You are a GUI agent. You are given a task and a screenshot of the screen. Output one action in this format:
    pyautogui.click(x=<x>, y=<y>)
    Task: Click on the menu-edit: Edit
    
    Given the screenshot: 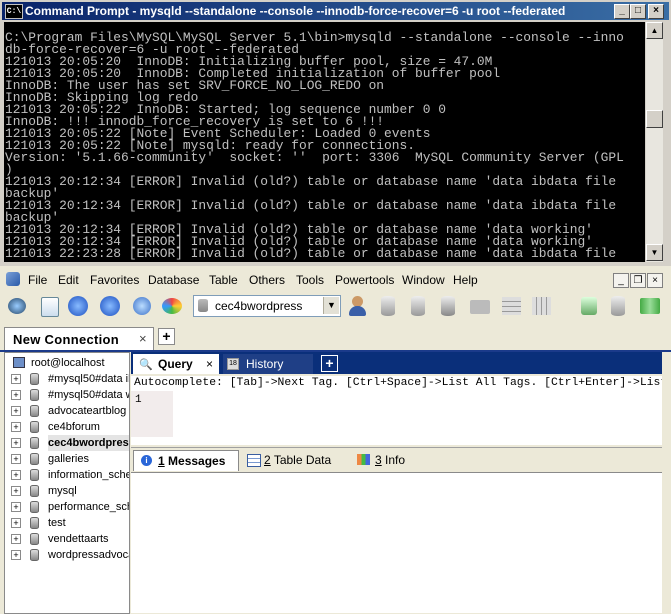 What is the action you would take?
    pyautogui.click(x=68, y=280)
    